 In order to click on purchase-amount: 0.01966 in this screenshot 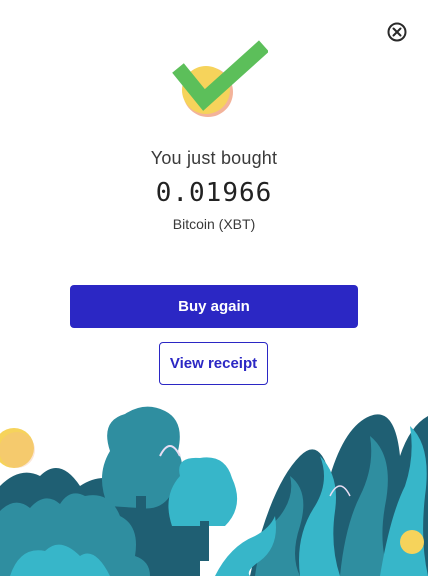, I will do `click(214, 193)`.